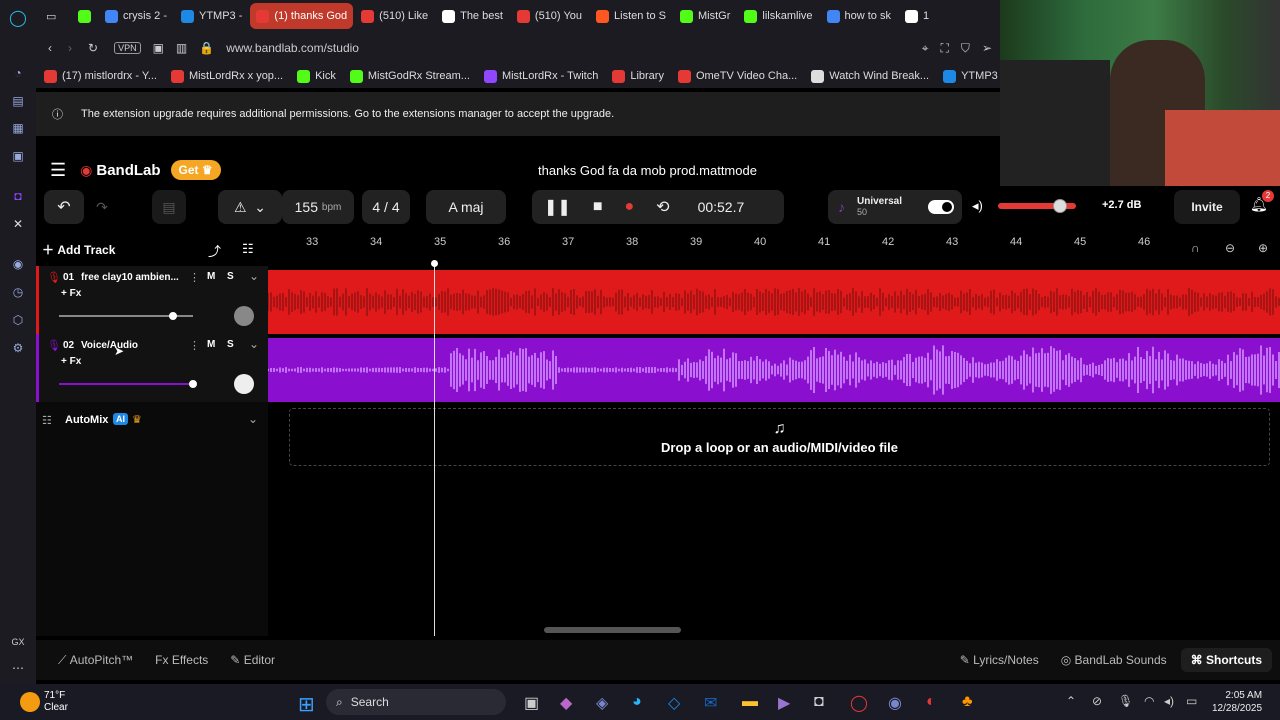 Image resolution: width=1280 pixels, height=720 pixels. Describe the element at coordinates (945, 48) in the screenshot. I see `screenshot-icon: ⛶` at that location.